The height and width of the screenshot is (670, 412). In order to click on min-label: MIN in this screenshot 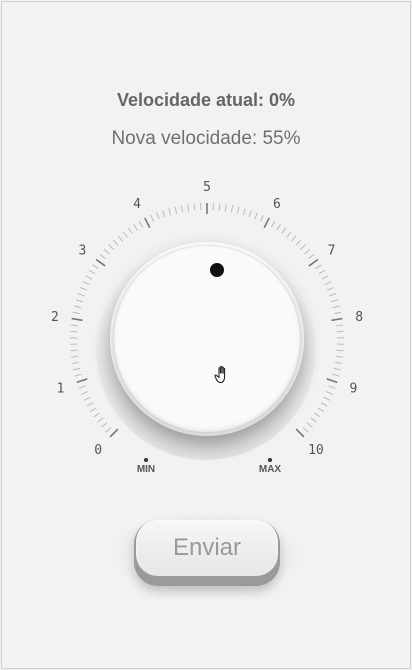, I will do `click(146, 469)`.